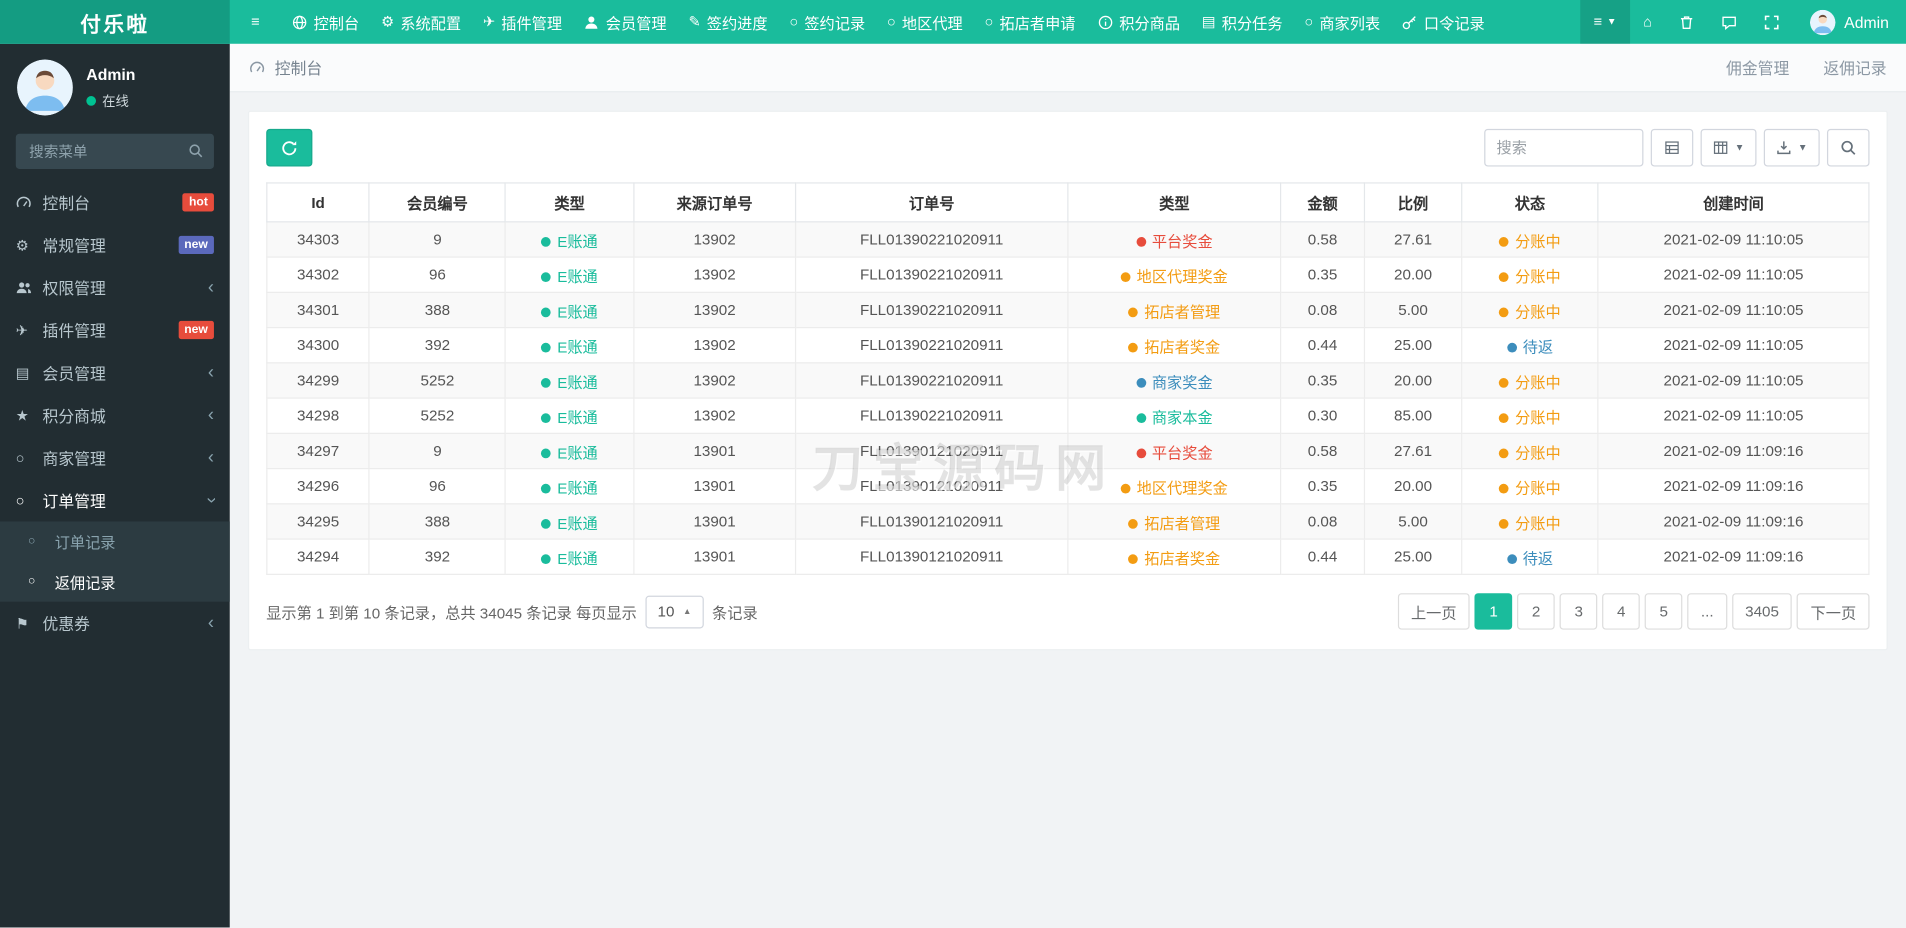 The width and height of the screenshot is (1906, 928). What do you see at coordinates (115, 85) in the screenshot?
I see `sidebar-profile: Admin 在线` at bounding box center [115, 85].